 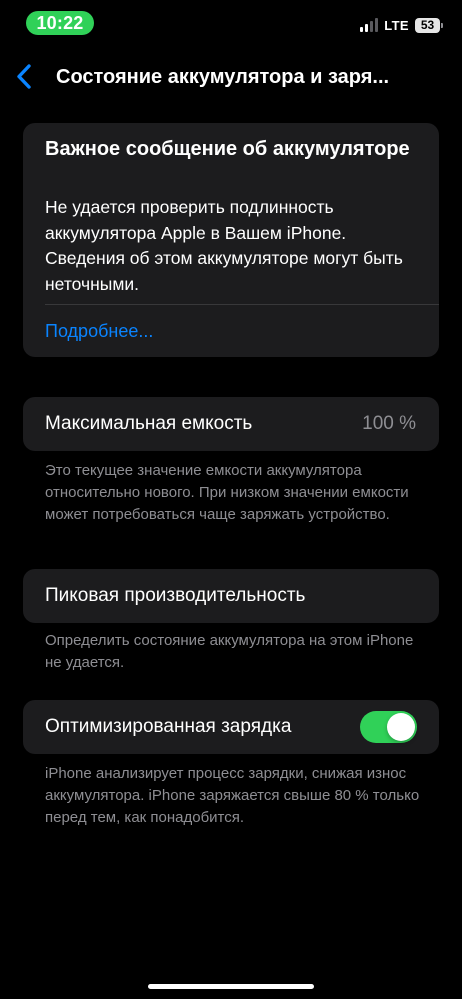 I want to click on peak-performance-row: Пиковая производительность, so click(x=231, y=596).